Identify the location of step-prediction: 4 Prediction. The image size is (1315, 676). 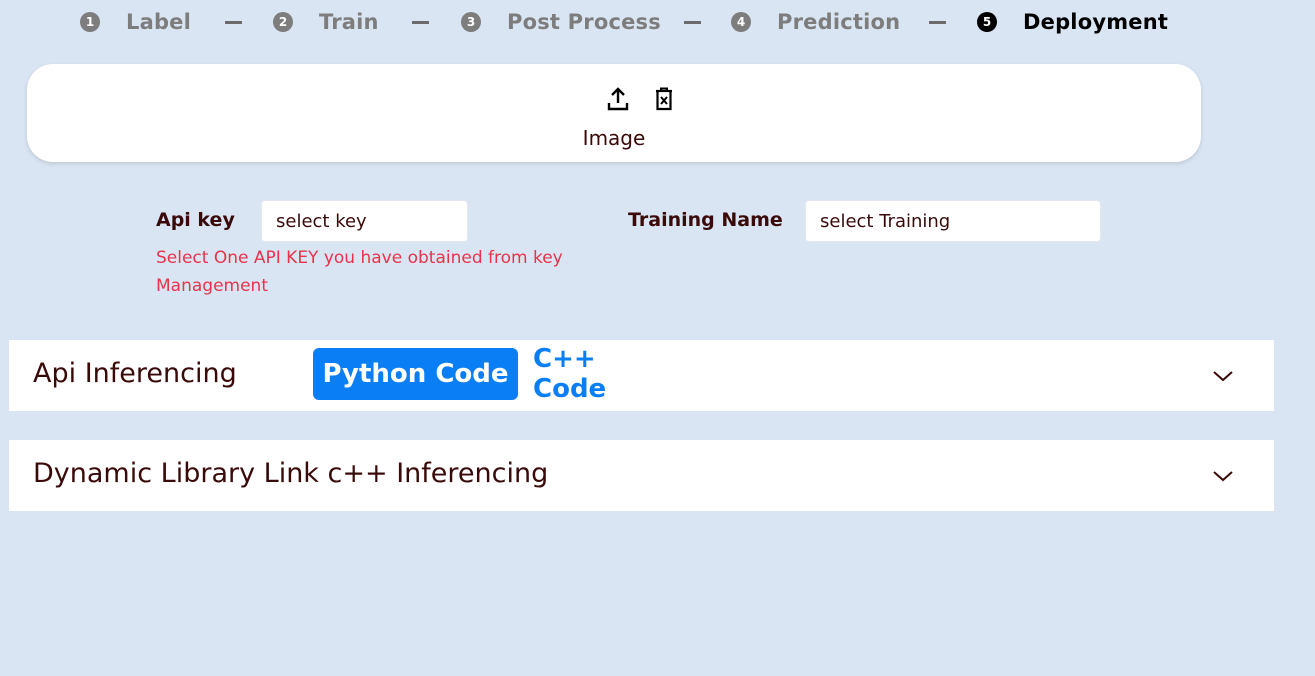
(815, 22).